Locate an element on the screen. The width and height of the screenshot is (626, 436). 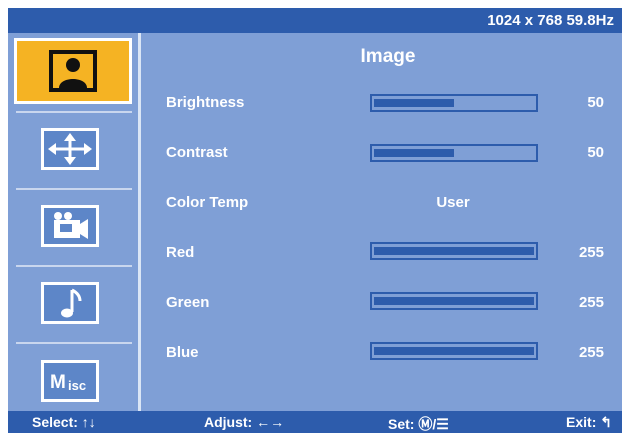
sidebar-item-image is located at coordinates (73, 71).